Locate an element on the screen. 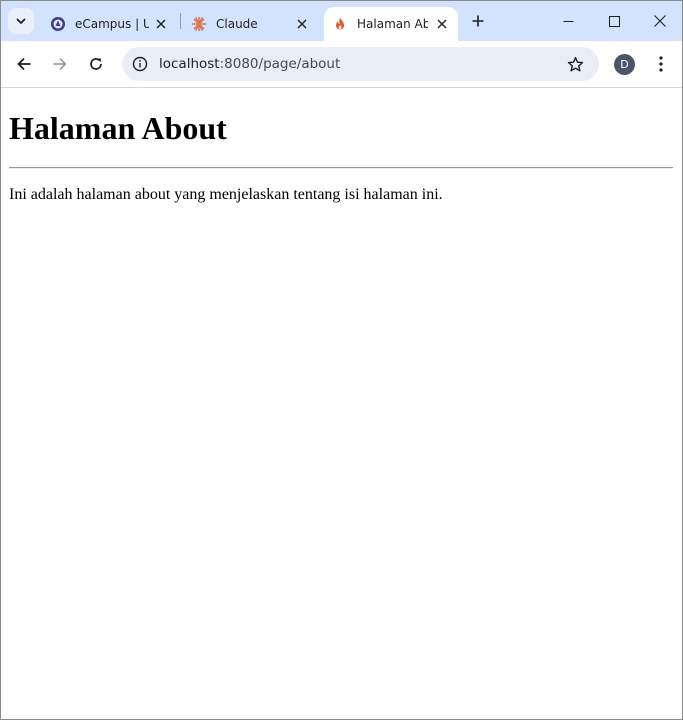 The image size is (683, 720). tab-claude: Claude is located at coordinates (250, 24).